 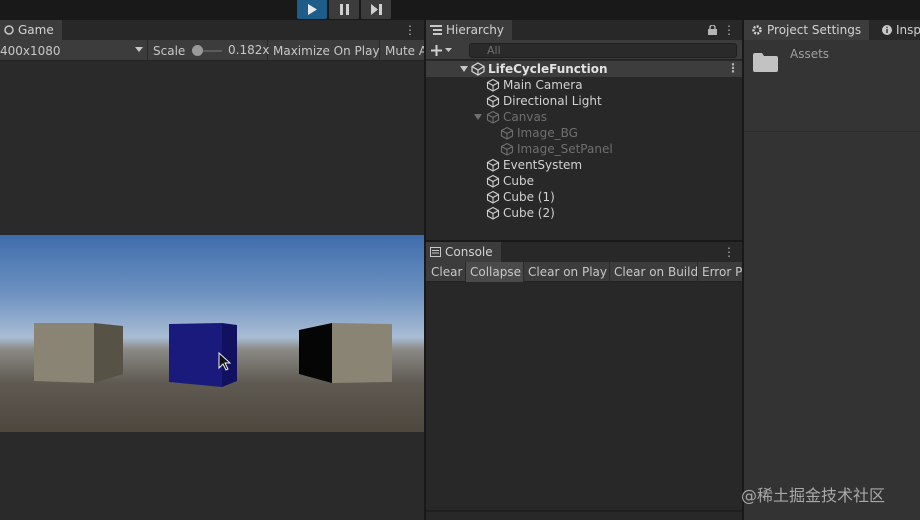 I want to click on hierarchy-tabbar: Hierarchy ⋮, so click(x=584, y=30).